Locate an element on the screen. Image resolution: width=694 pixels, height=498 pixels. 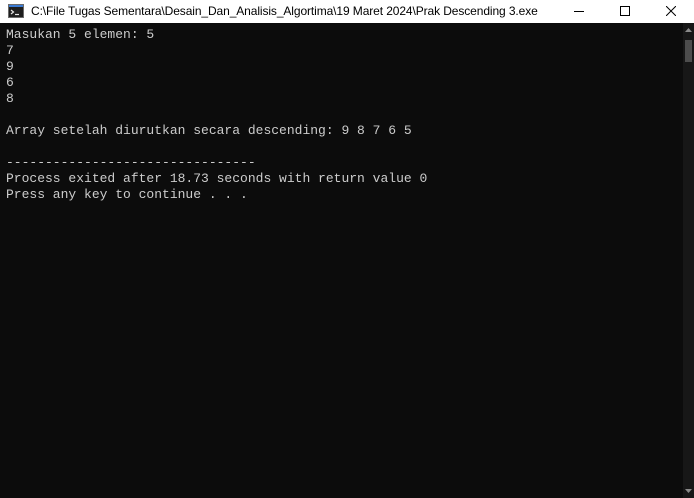
console-line: 9 is located at coordinates (10, 66).